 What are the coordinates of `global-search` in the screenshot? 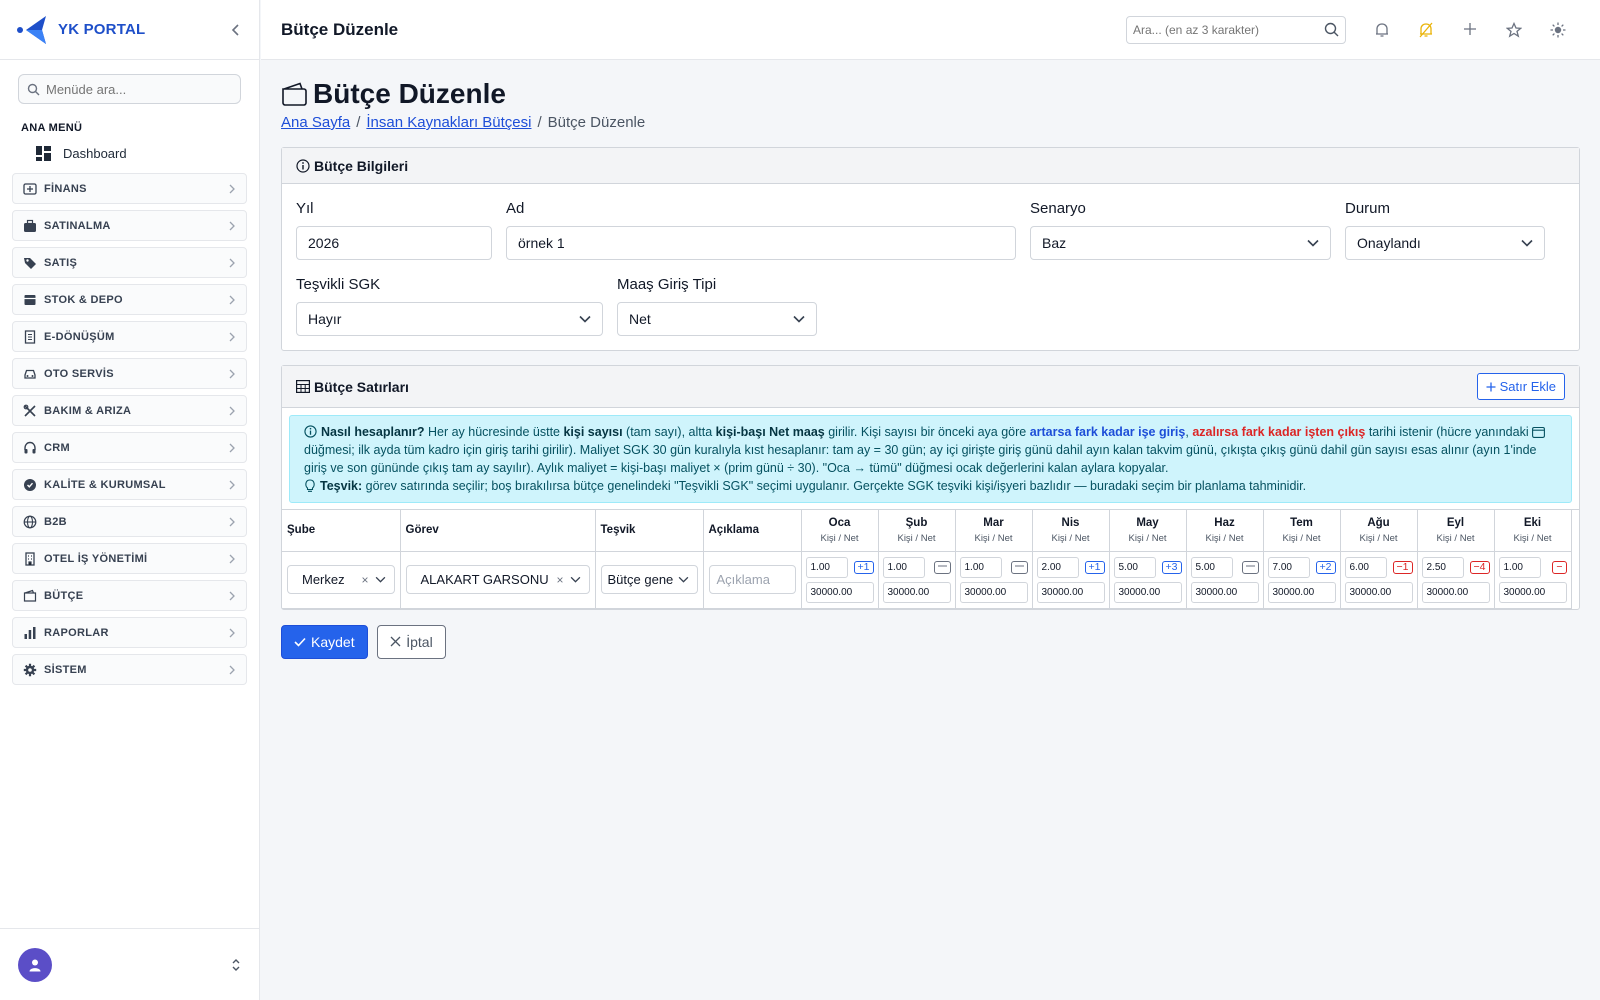 It's located at (1236, 29).